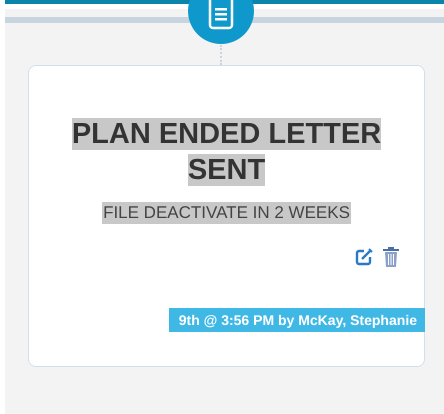 The width and height of the screenshot is (444, 414). I want to click on trash-icon, so click(391, 257).